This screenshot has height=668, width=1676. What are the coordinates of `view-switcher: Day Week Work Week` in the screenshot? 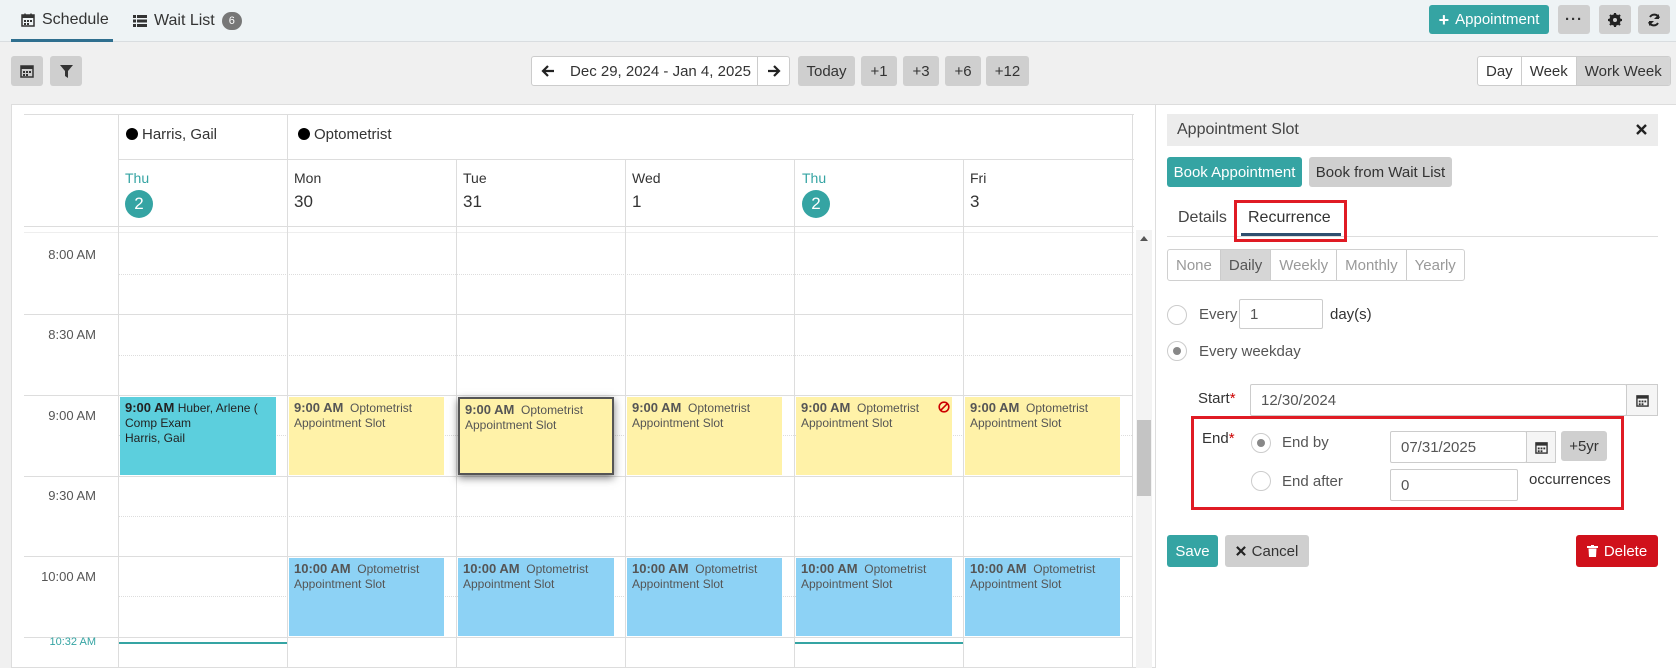 It's located at (1574, 71).